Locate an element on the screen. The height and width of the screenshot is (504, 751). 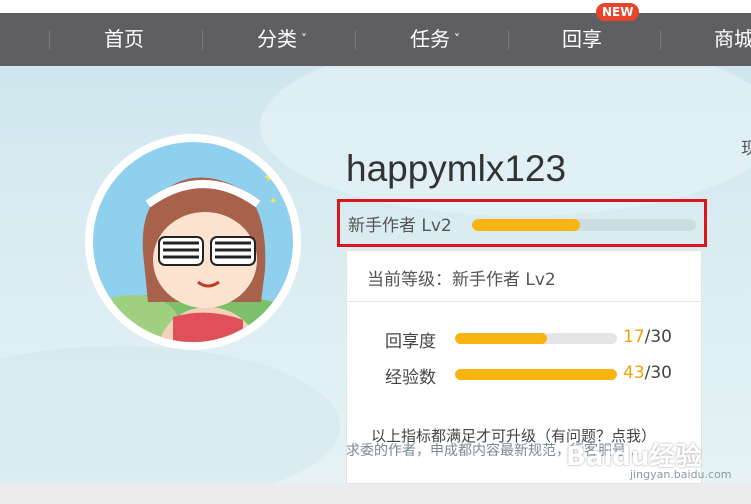
level-progress-bar is located at coordinates (584, 225).